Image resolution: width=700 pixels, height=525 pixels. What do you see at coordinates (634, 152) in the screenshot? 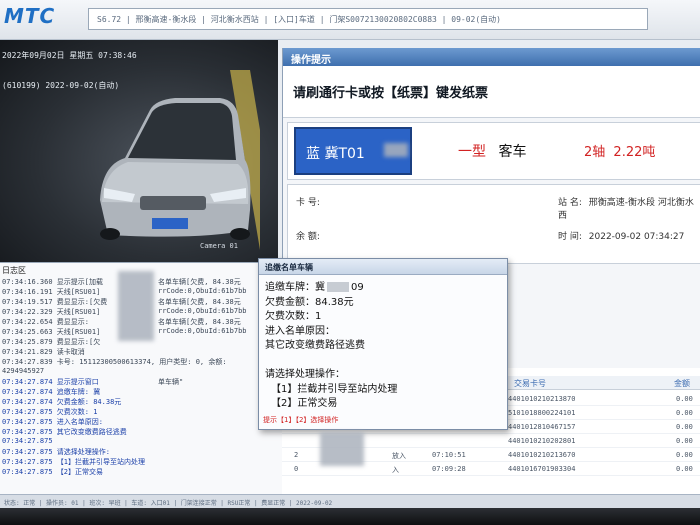
I see `vehicle-weight: 2.22吨` at bounding box center [634, 152].